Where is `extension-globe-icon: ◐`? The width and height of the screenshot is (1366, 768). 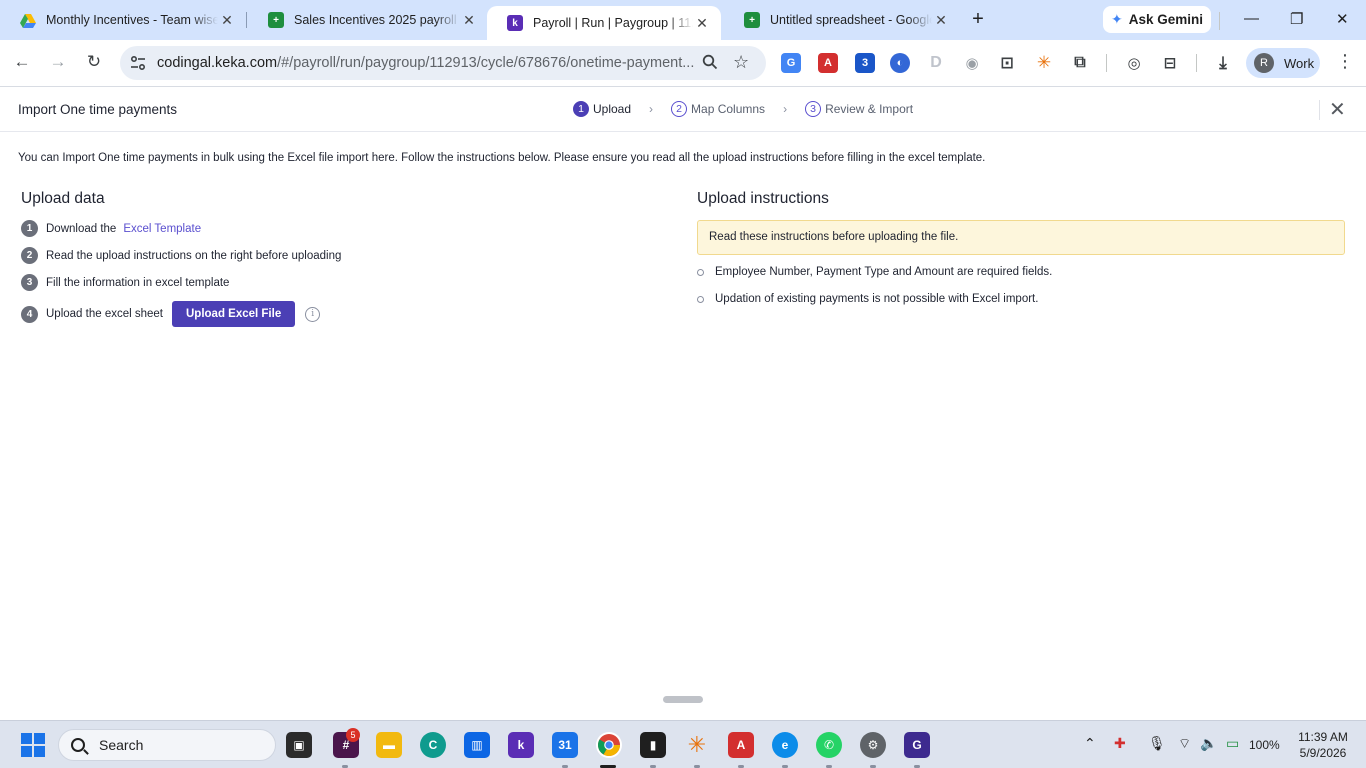 extension-globe-icon: ◐ is located at coordinates (900, 63).